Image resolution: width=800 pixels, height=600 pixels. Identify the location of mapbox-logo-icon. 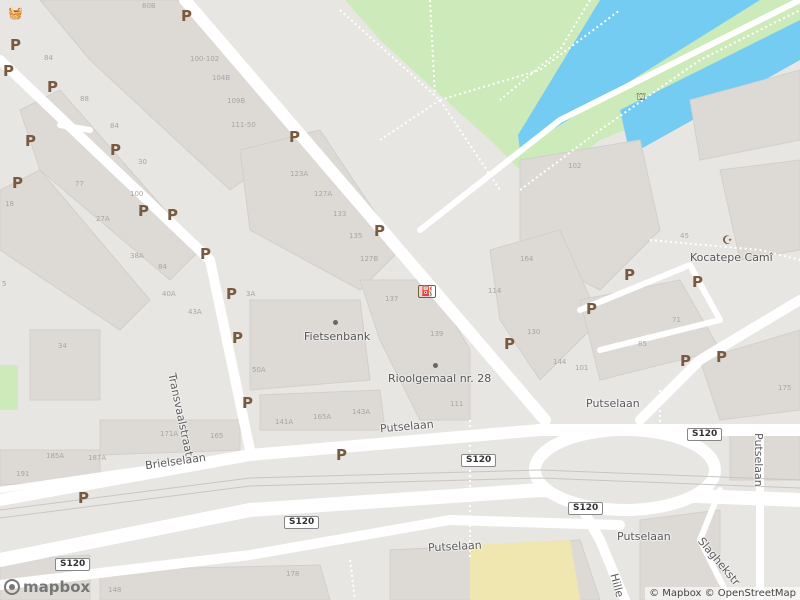
(12, 587).